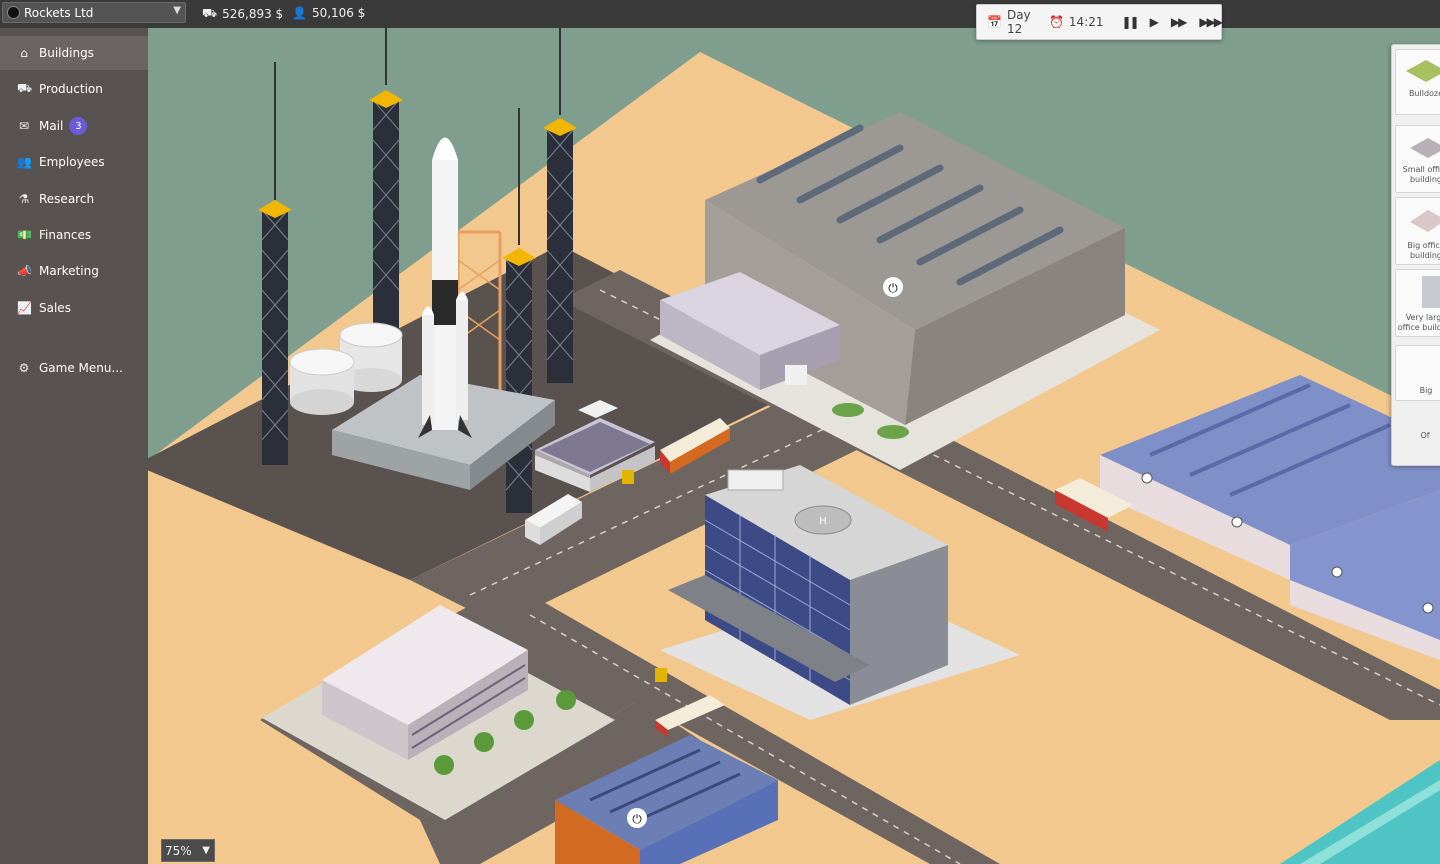 This screenshot has height=864, width=1440. I want to click on build-card-small-office: Small office building, so click(1417, 159).